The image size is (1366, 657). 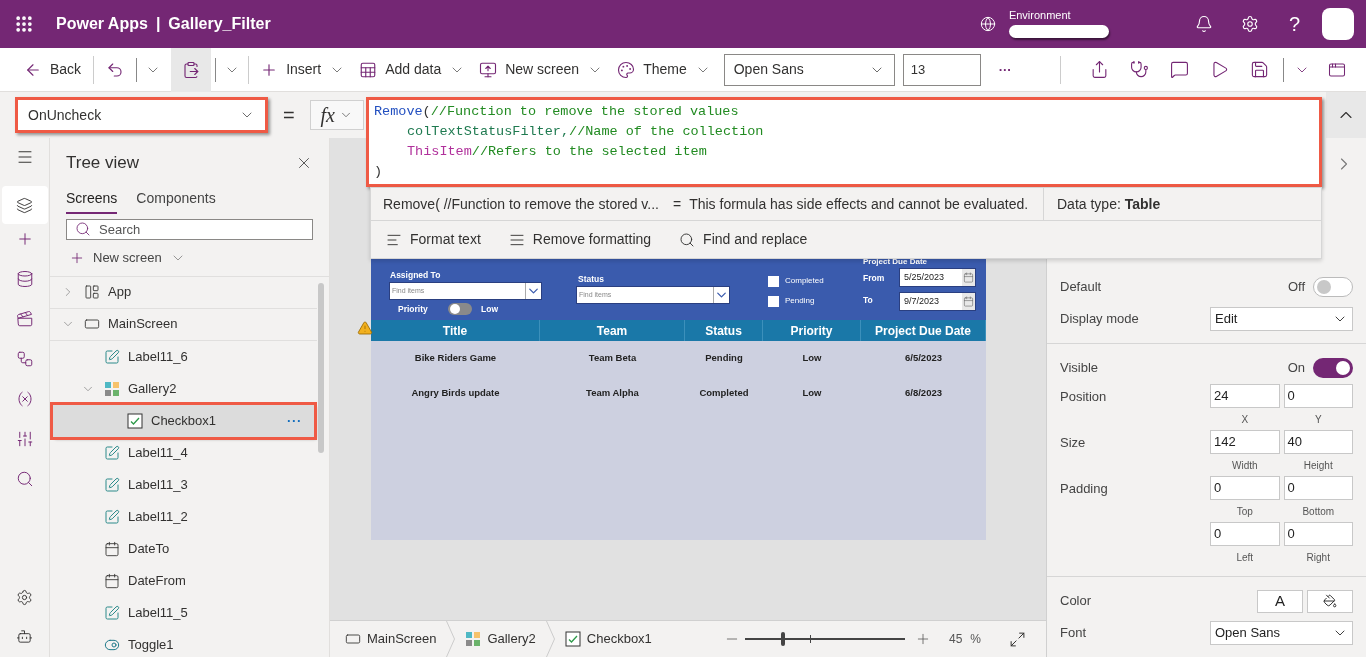 What do you see at coordinates (1080, 368) in the screenshot?
I see `property-label: Visible` at bounding box center [1080, 368].